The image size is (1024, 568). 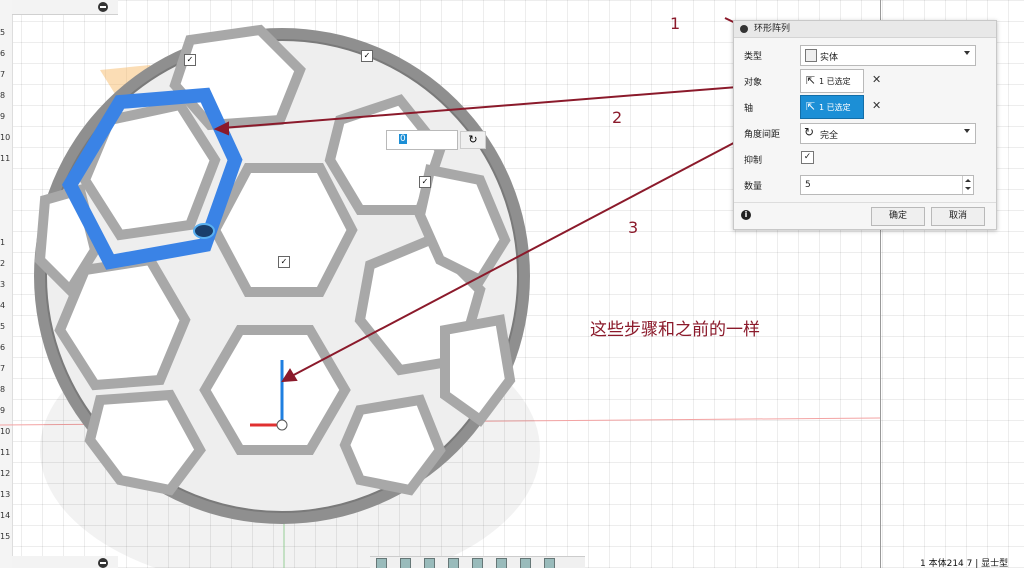 What do you see at coordinates (453, 563) in the screenshot?
I see `zoom-icon` at bounding box center [453, 563].